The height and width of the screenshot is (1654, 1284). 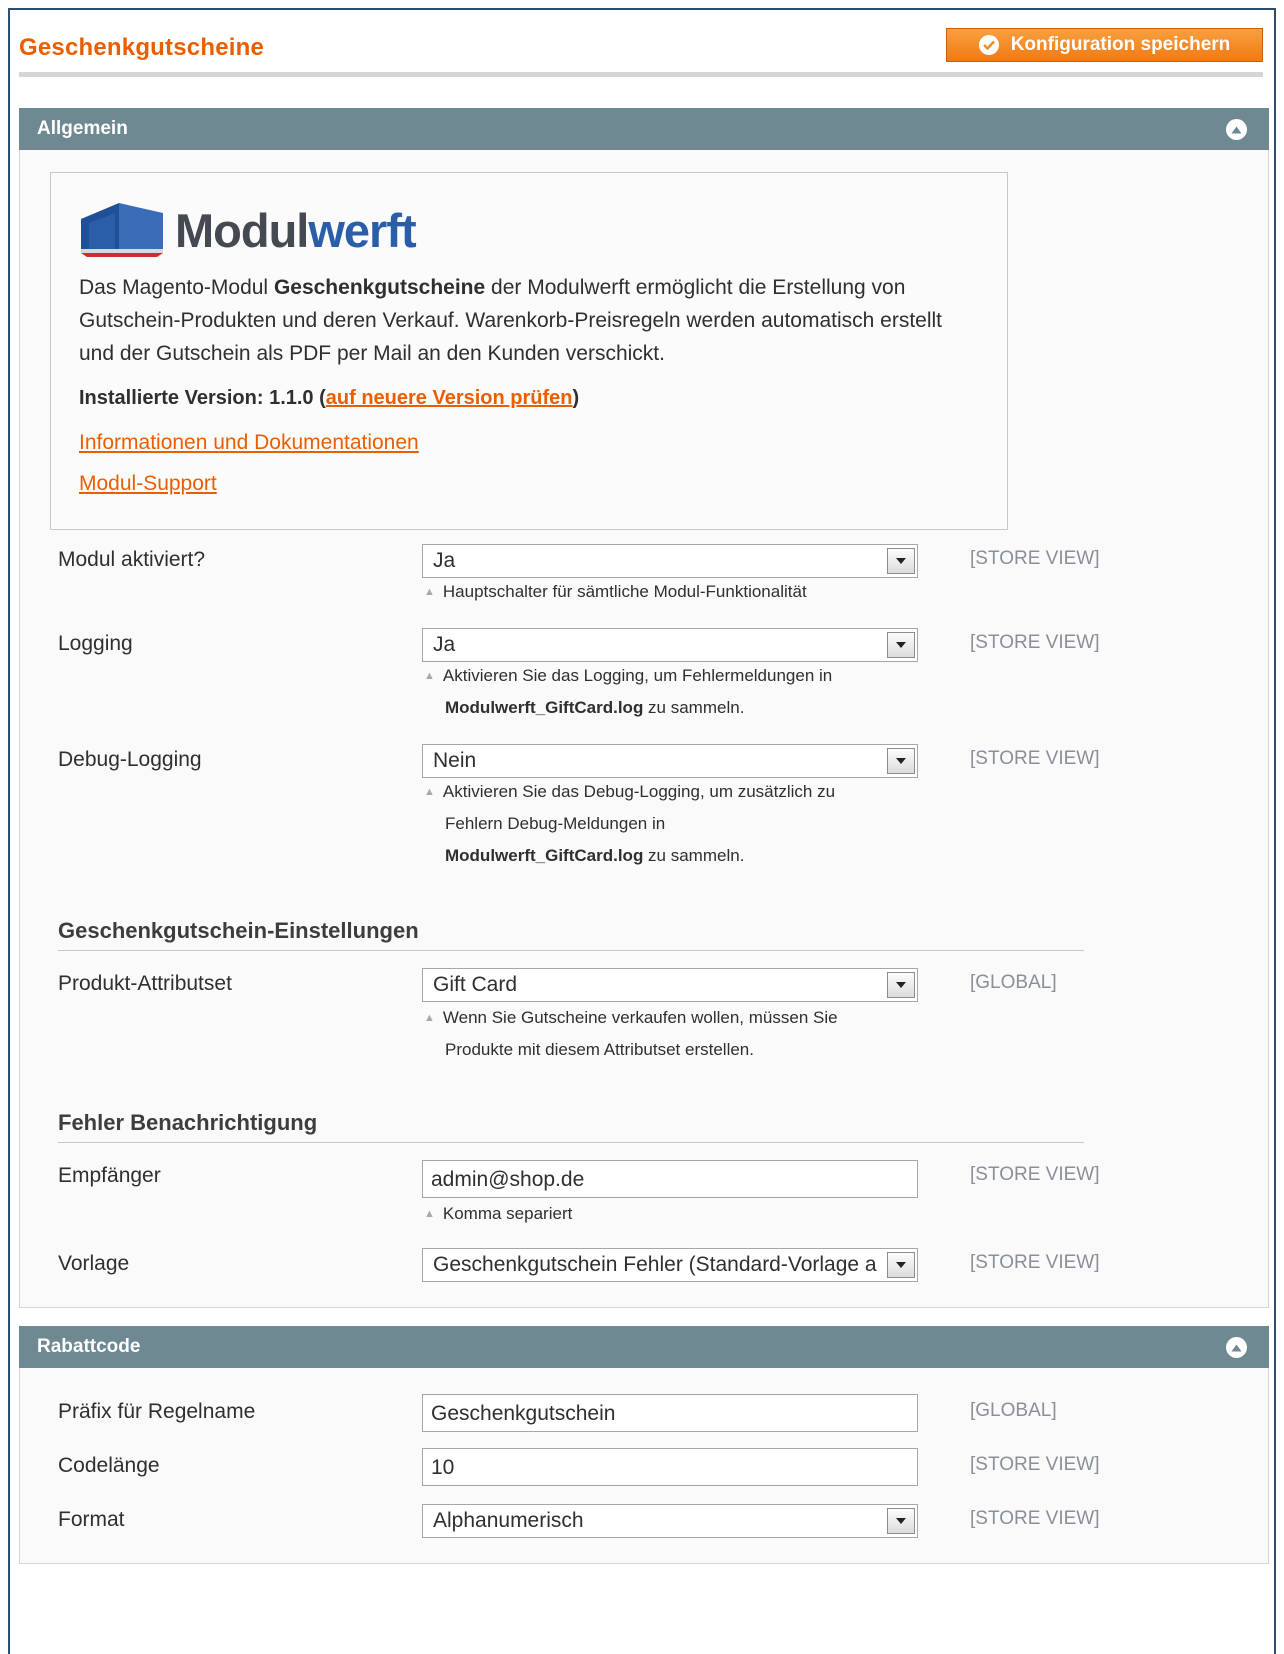 I want to click on code-length-label: Codelänge, so click(x=109, y=1465).